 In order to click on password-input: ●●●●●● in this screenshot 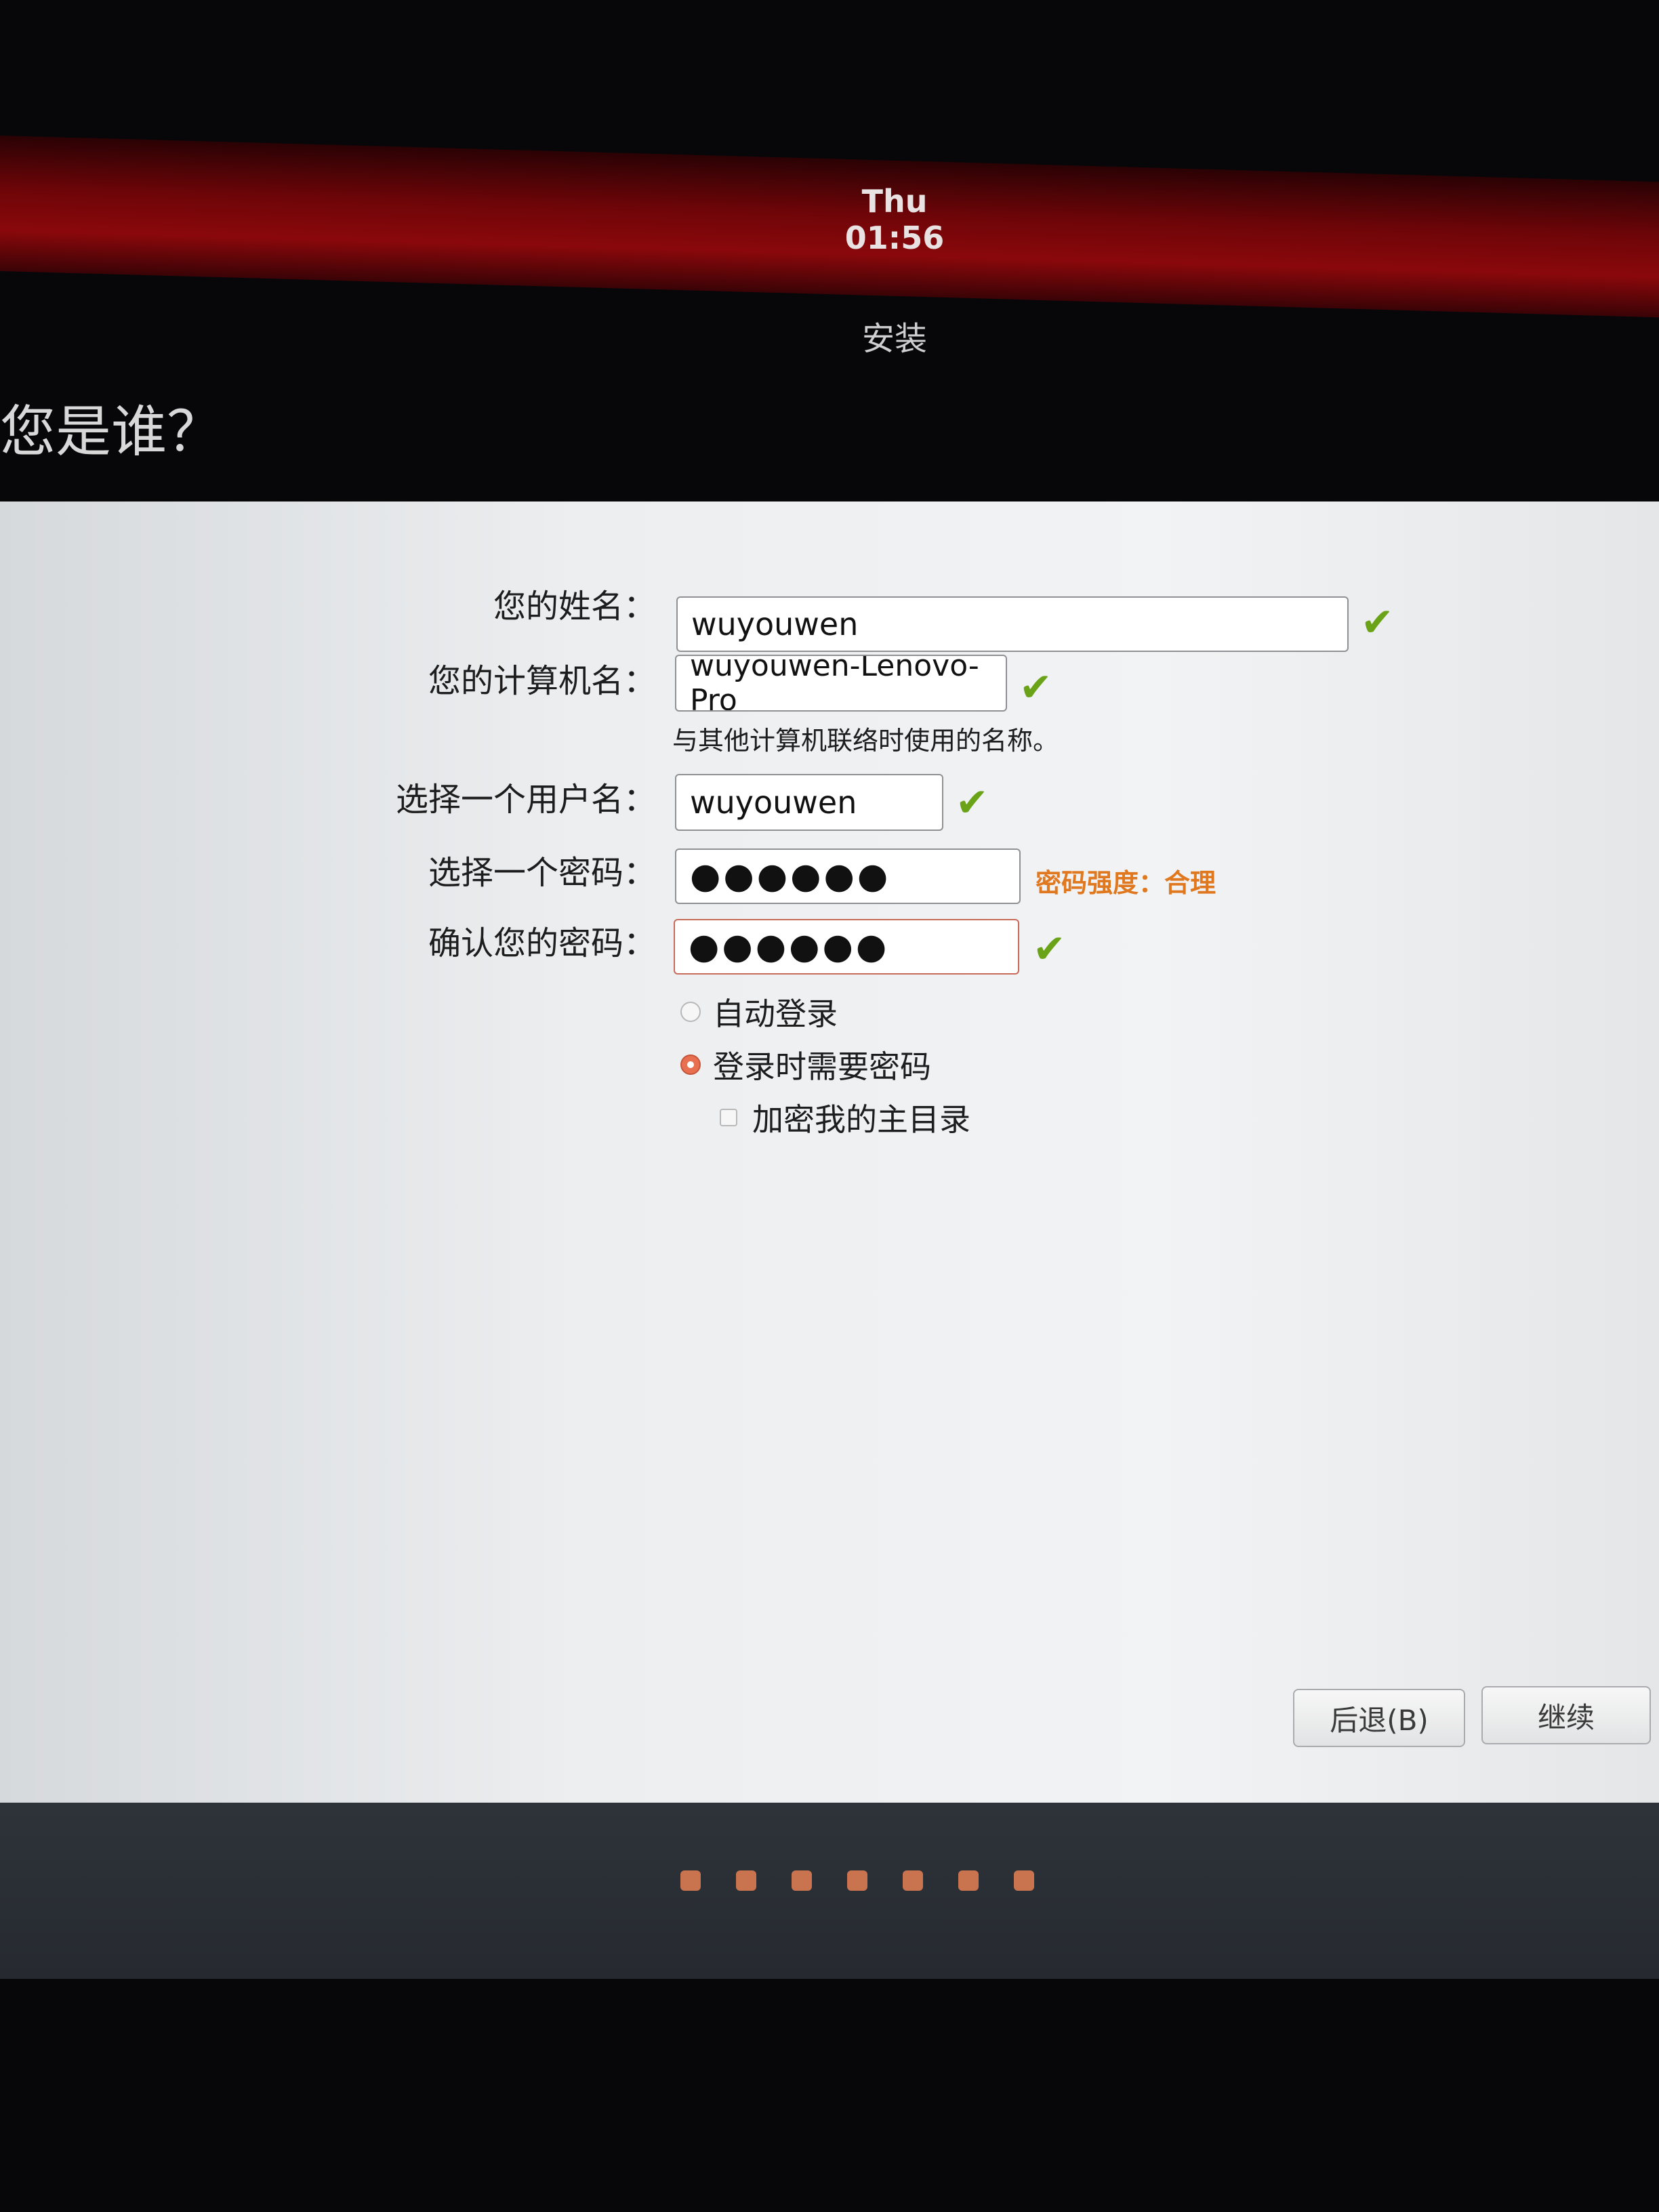, I will do `click(848, 876)`.